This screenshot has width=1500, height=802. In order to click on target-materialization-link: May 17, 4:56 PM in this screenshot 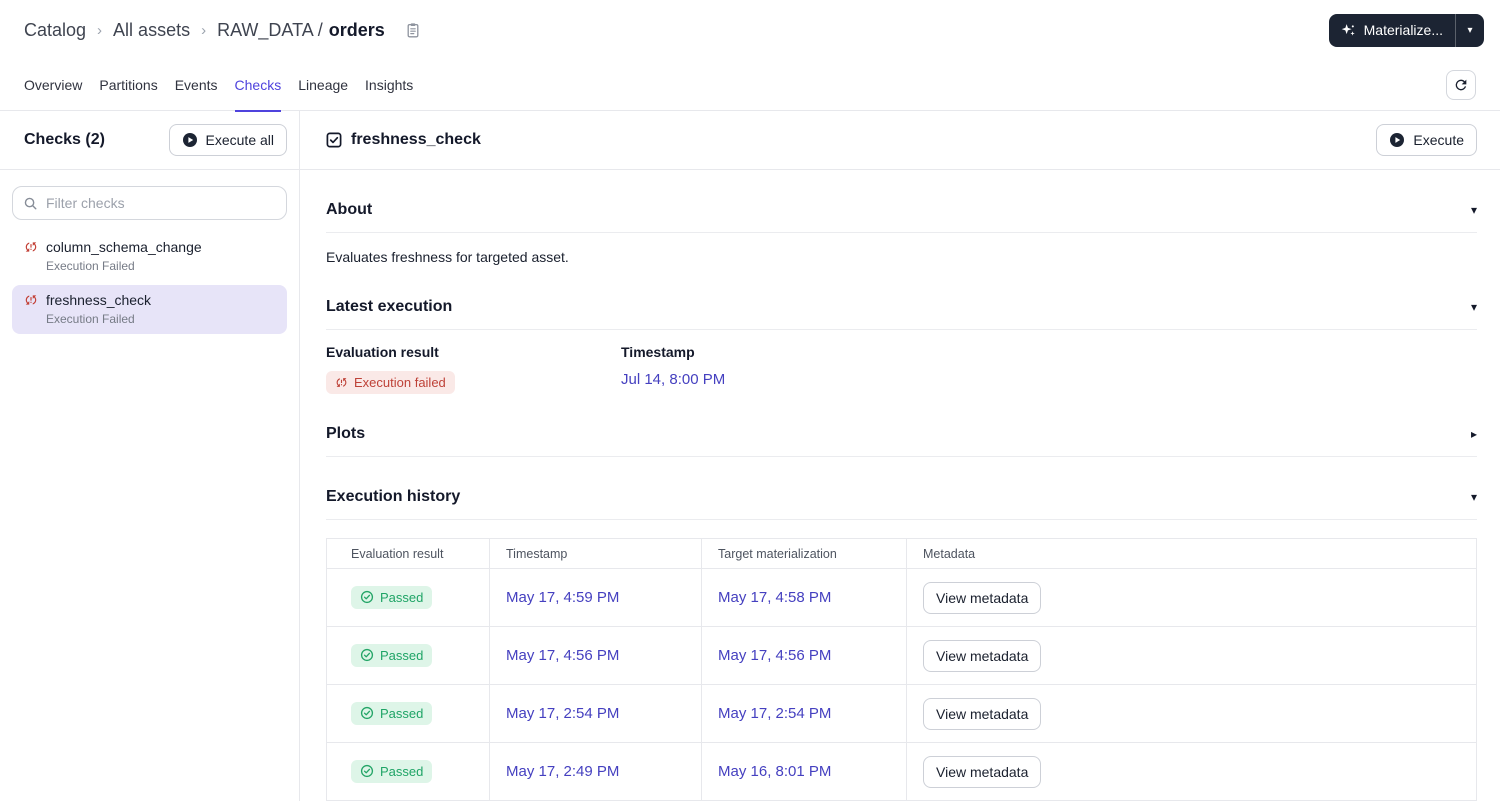, I will do `click(774, 655)`.